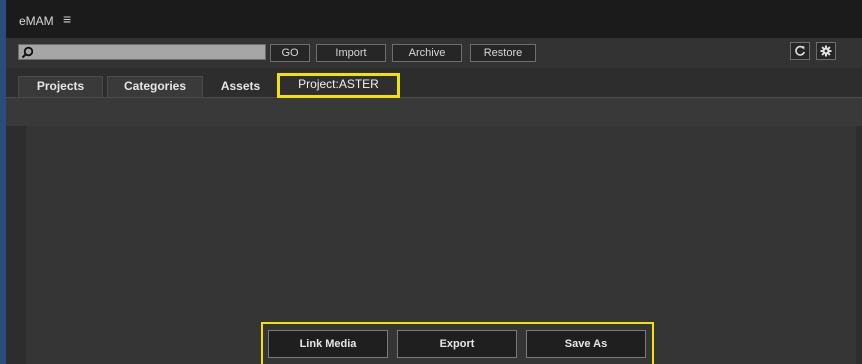 The image size is (862, 364). Describe the element at coordinates (503, 53) in the screenshot. I see `restore-button: Restore` at that location.